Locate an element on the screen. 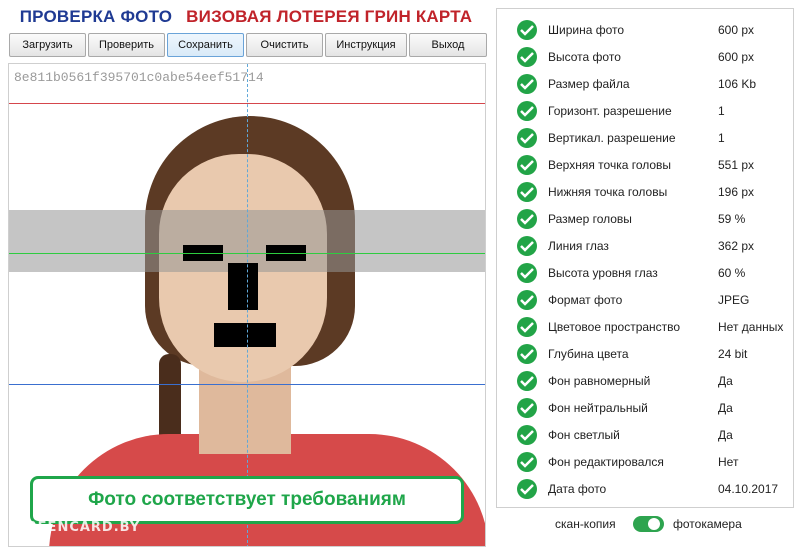 This screenshot has width=800, height=547. check-row: Фон светлый Да is located at coordinates (646, 434).